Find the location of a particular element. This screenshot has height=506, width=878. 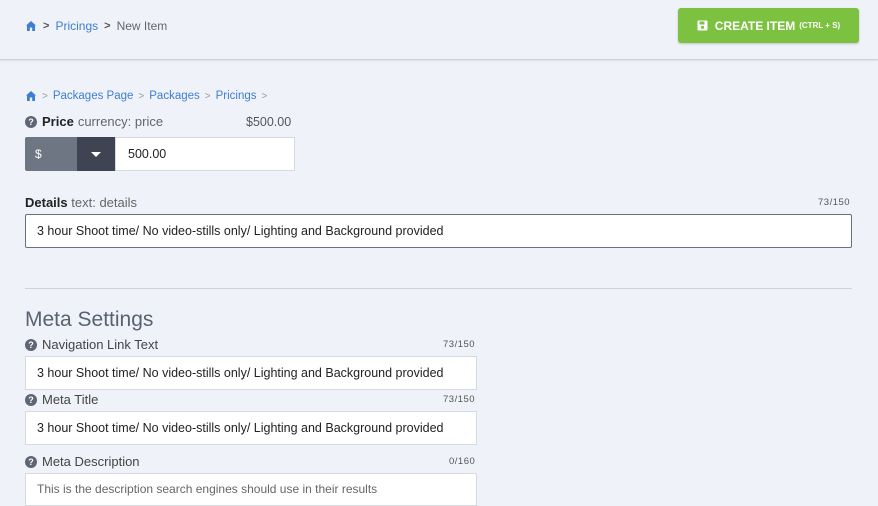

content-breadcrumb: > Packages Page > Packages > Pricings > is located at coordinates (148, 96).